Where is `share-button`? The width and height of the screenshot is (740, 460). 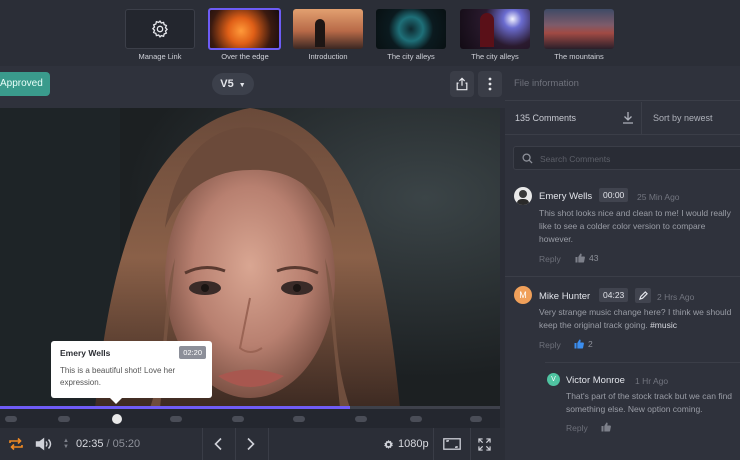 share-button is located at coordinates (462, 84).